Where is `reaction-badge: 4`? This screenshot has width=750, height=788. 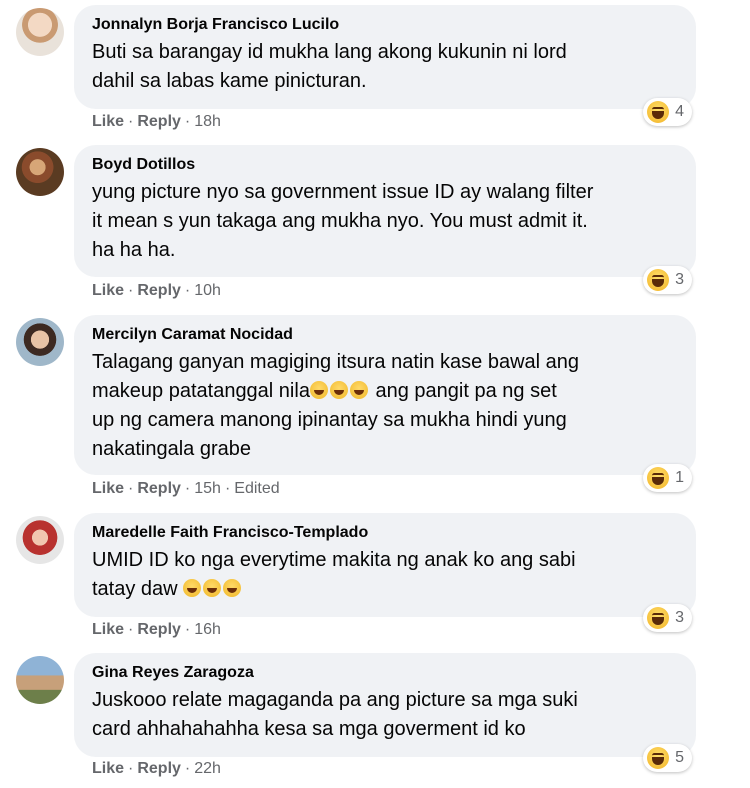
reaction-badge: 4 is located at coordinates (667, 112).